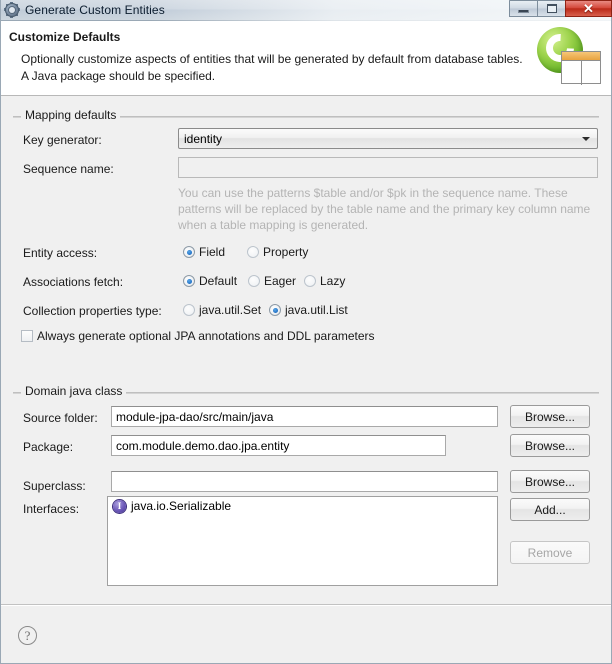 The width and height of the screenshot is (612, 664). I want to click on associations-fetch-label: Associations fetch:, so click(73, 282).